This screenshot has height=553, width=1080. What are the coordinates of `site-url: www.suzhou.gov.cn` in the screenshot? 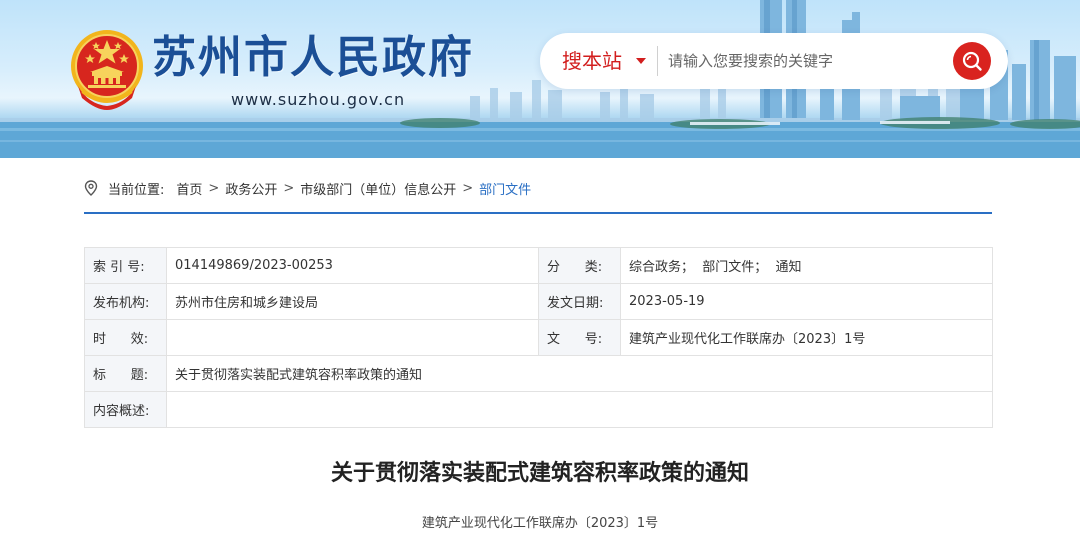 It's located at (318, 99).